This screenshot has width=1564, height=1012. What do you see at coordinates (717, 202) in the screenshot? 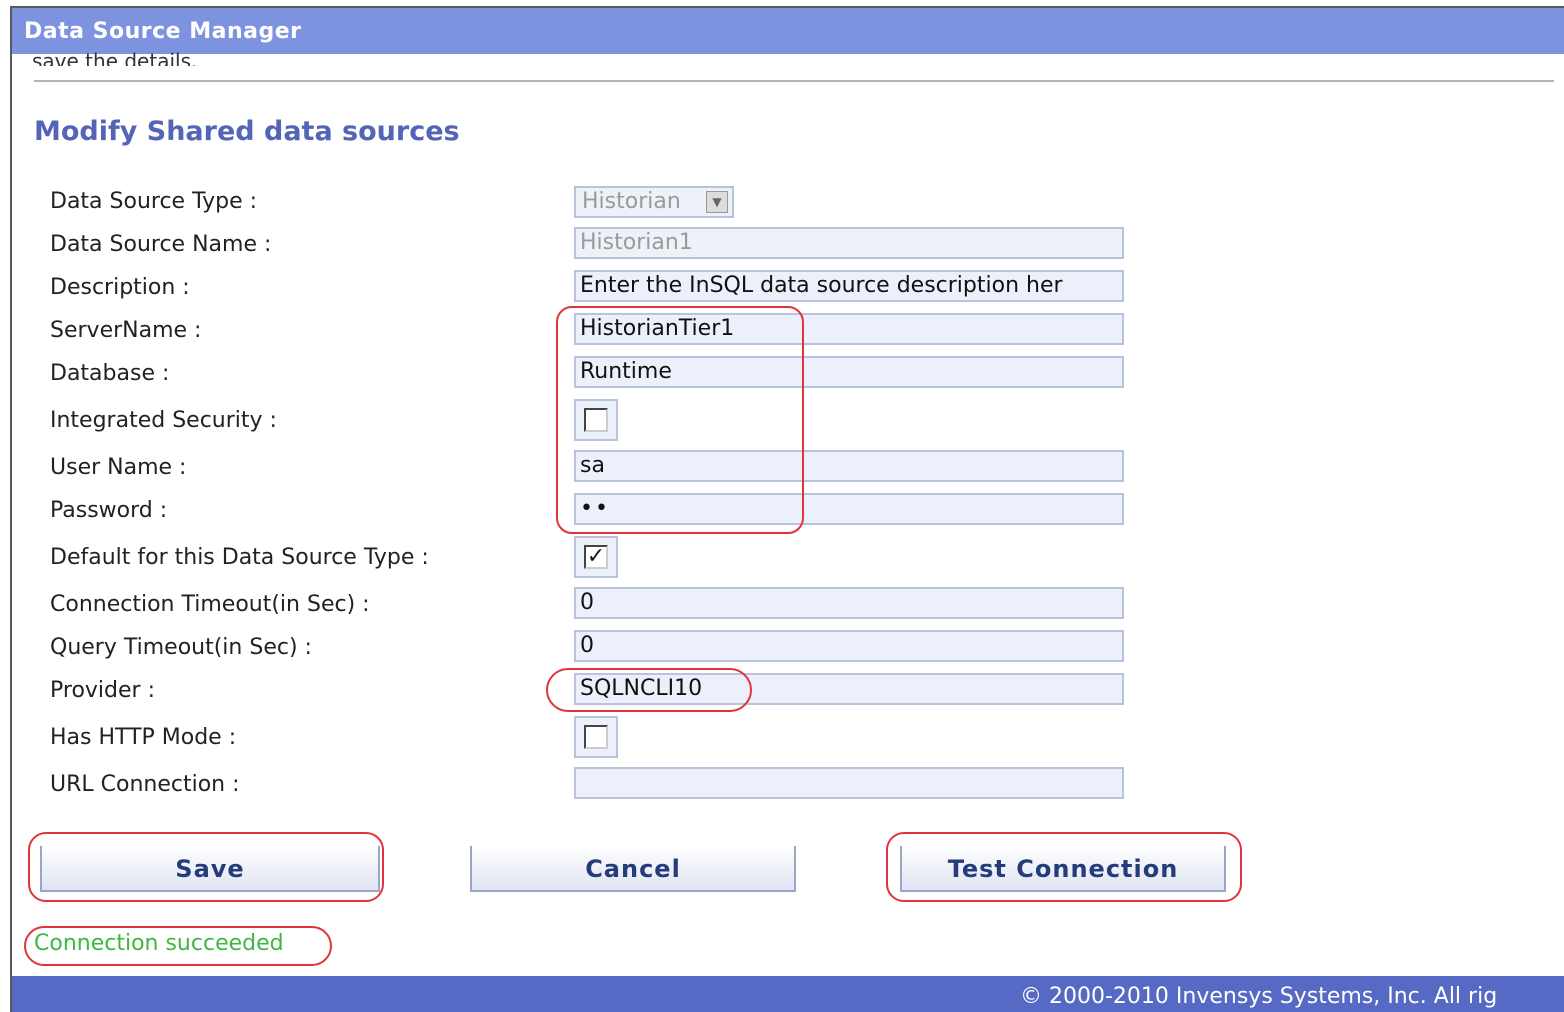
I see `dropdown-arrow-icon: ▼` at bounding box center [717, 202].